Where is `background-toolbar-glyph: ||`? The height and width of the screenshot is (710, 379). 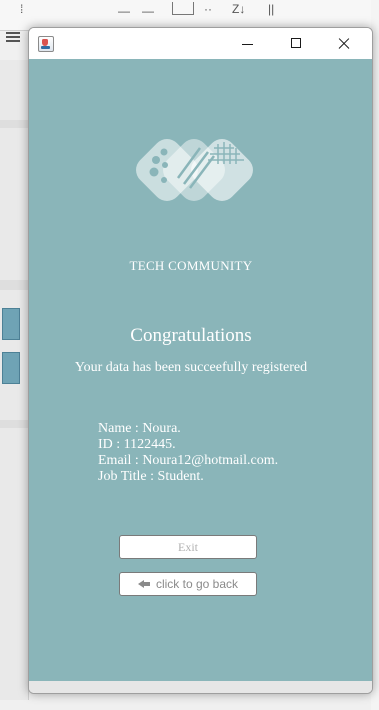
background-toolbar-glyph: || is located at coordinates (271, 9).